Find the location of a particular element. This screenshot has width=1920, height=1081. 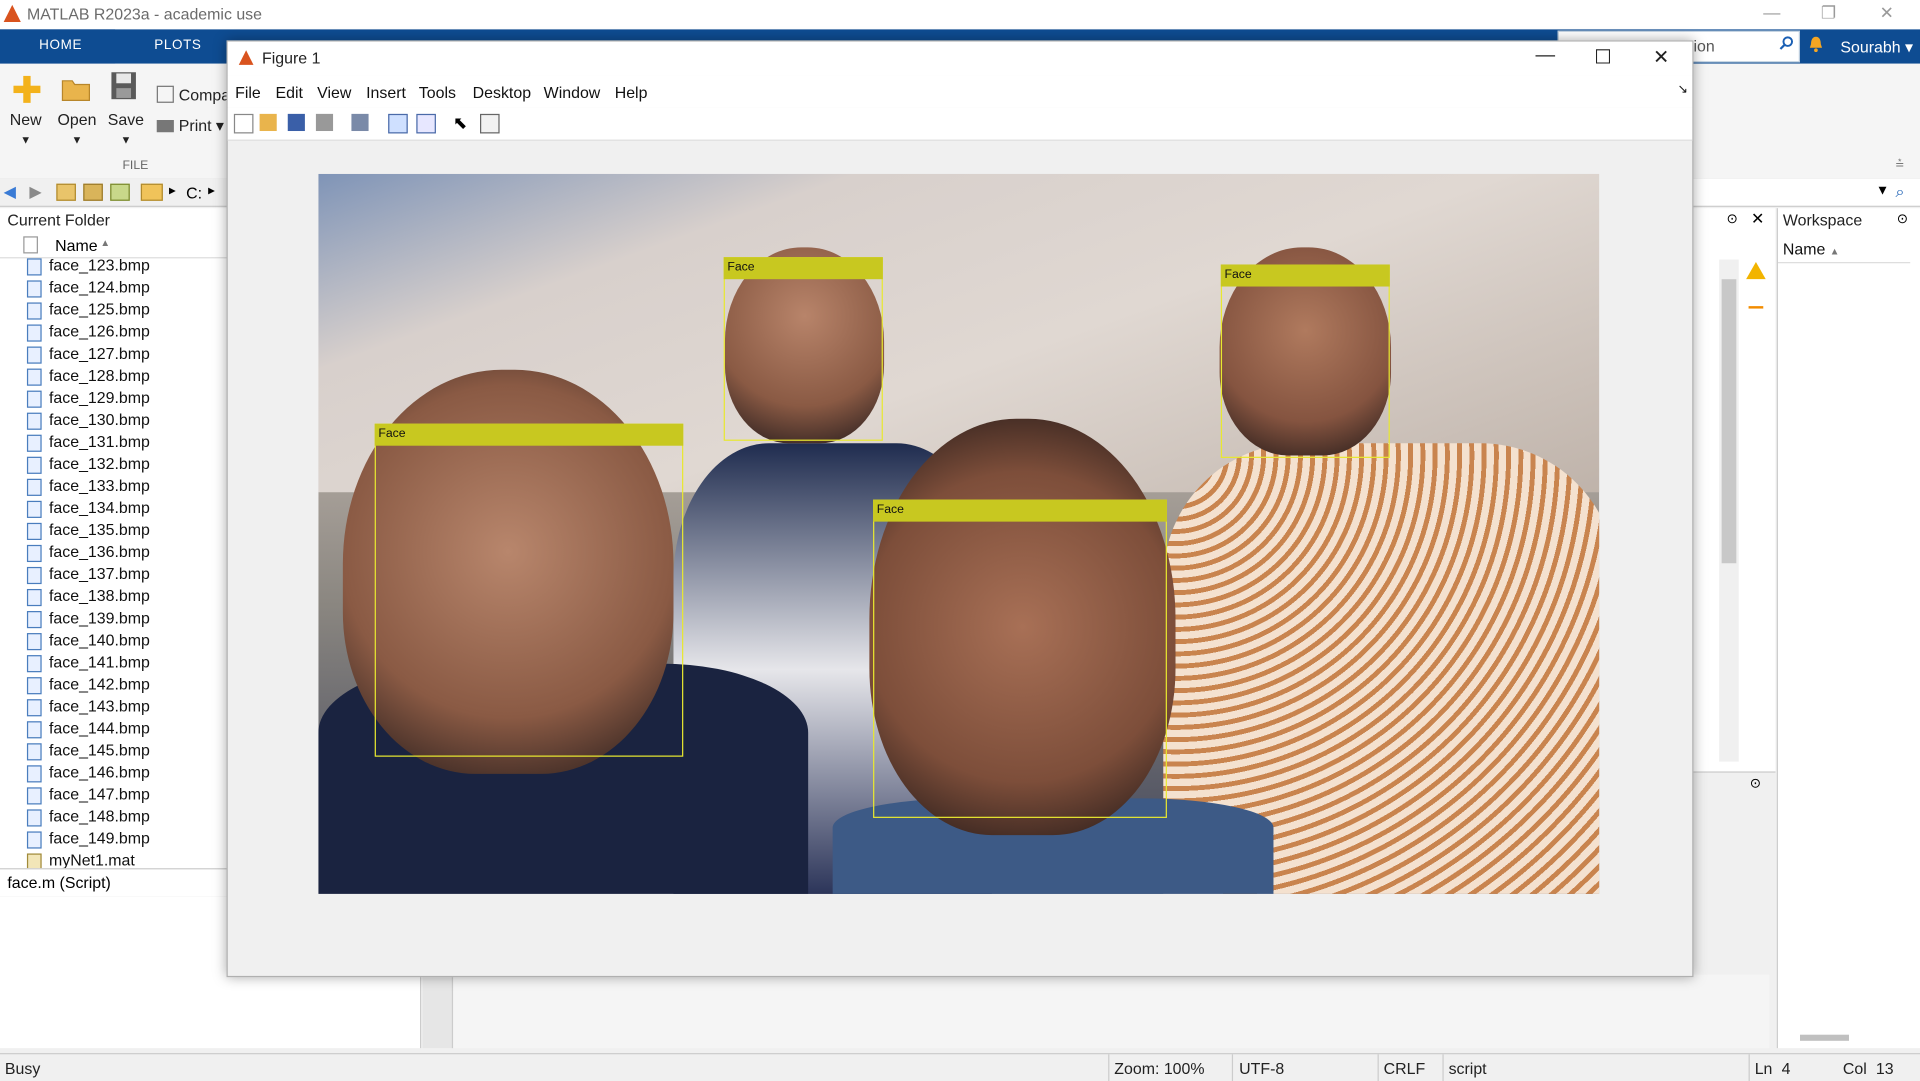

file-list-item: face_141.bmp is located at coordinates (122, 662).